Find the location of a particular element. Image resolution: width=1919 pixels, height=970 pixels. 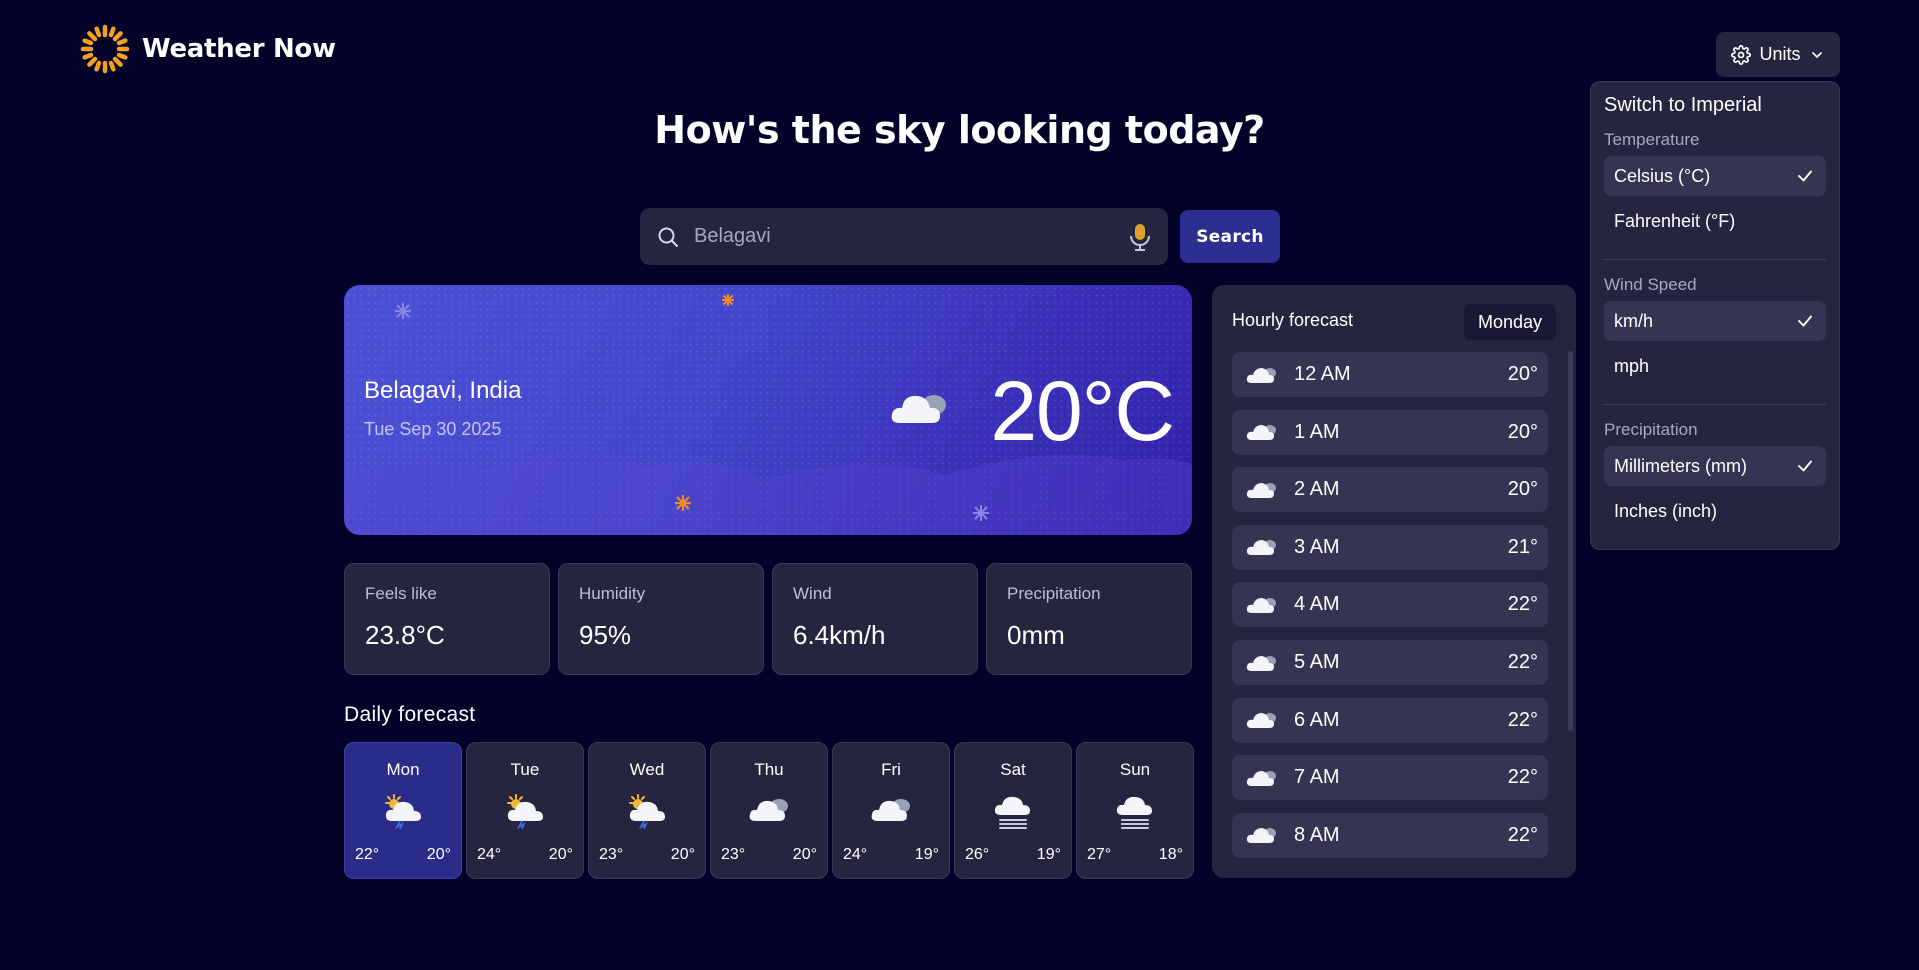

app-brand: Weather Now is located at coordinates (208, 49).